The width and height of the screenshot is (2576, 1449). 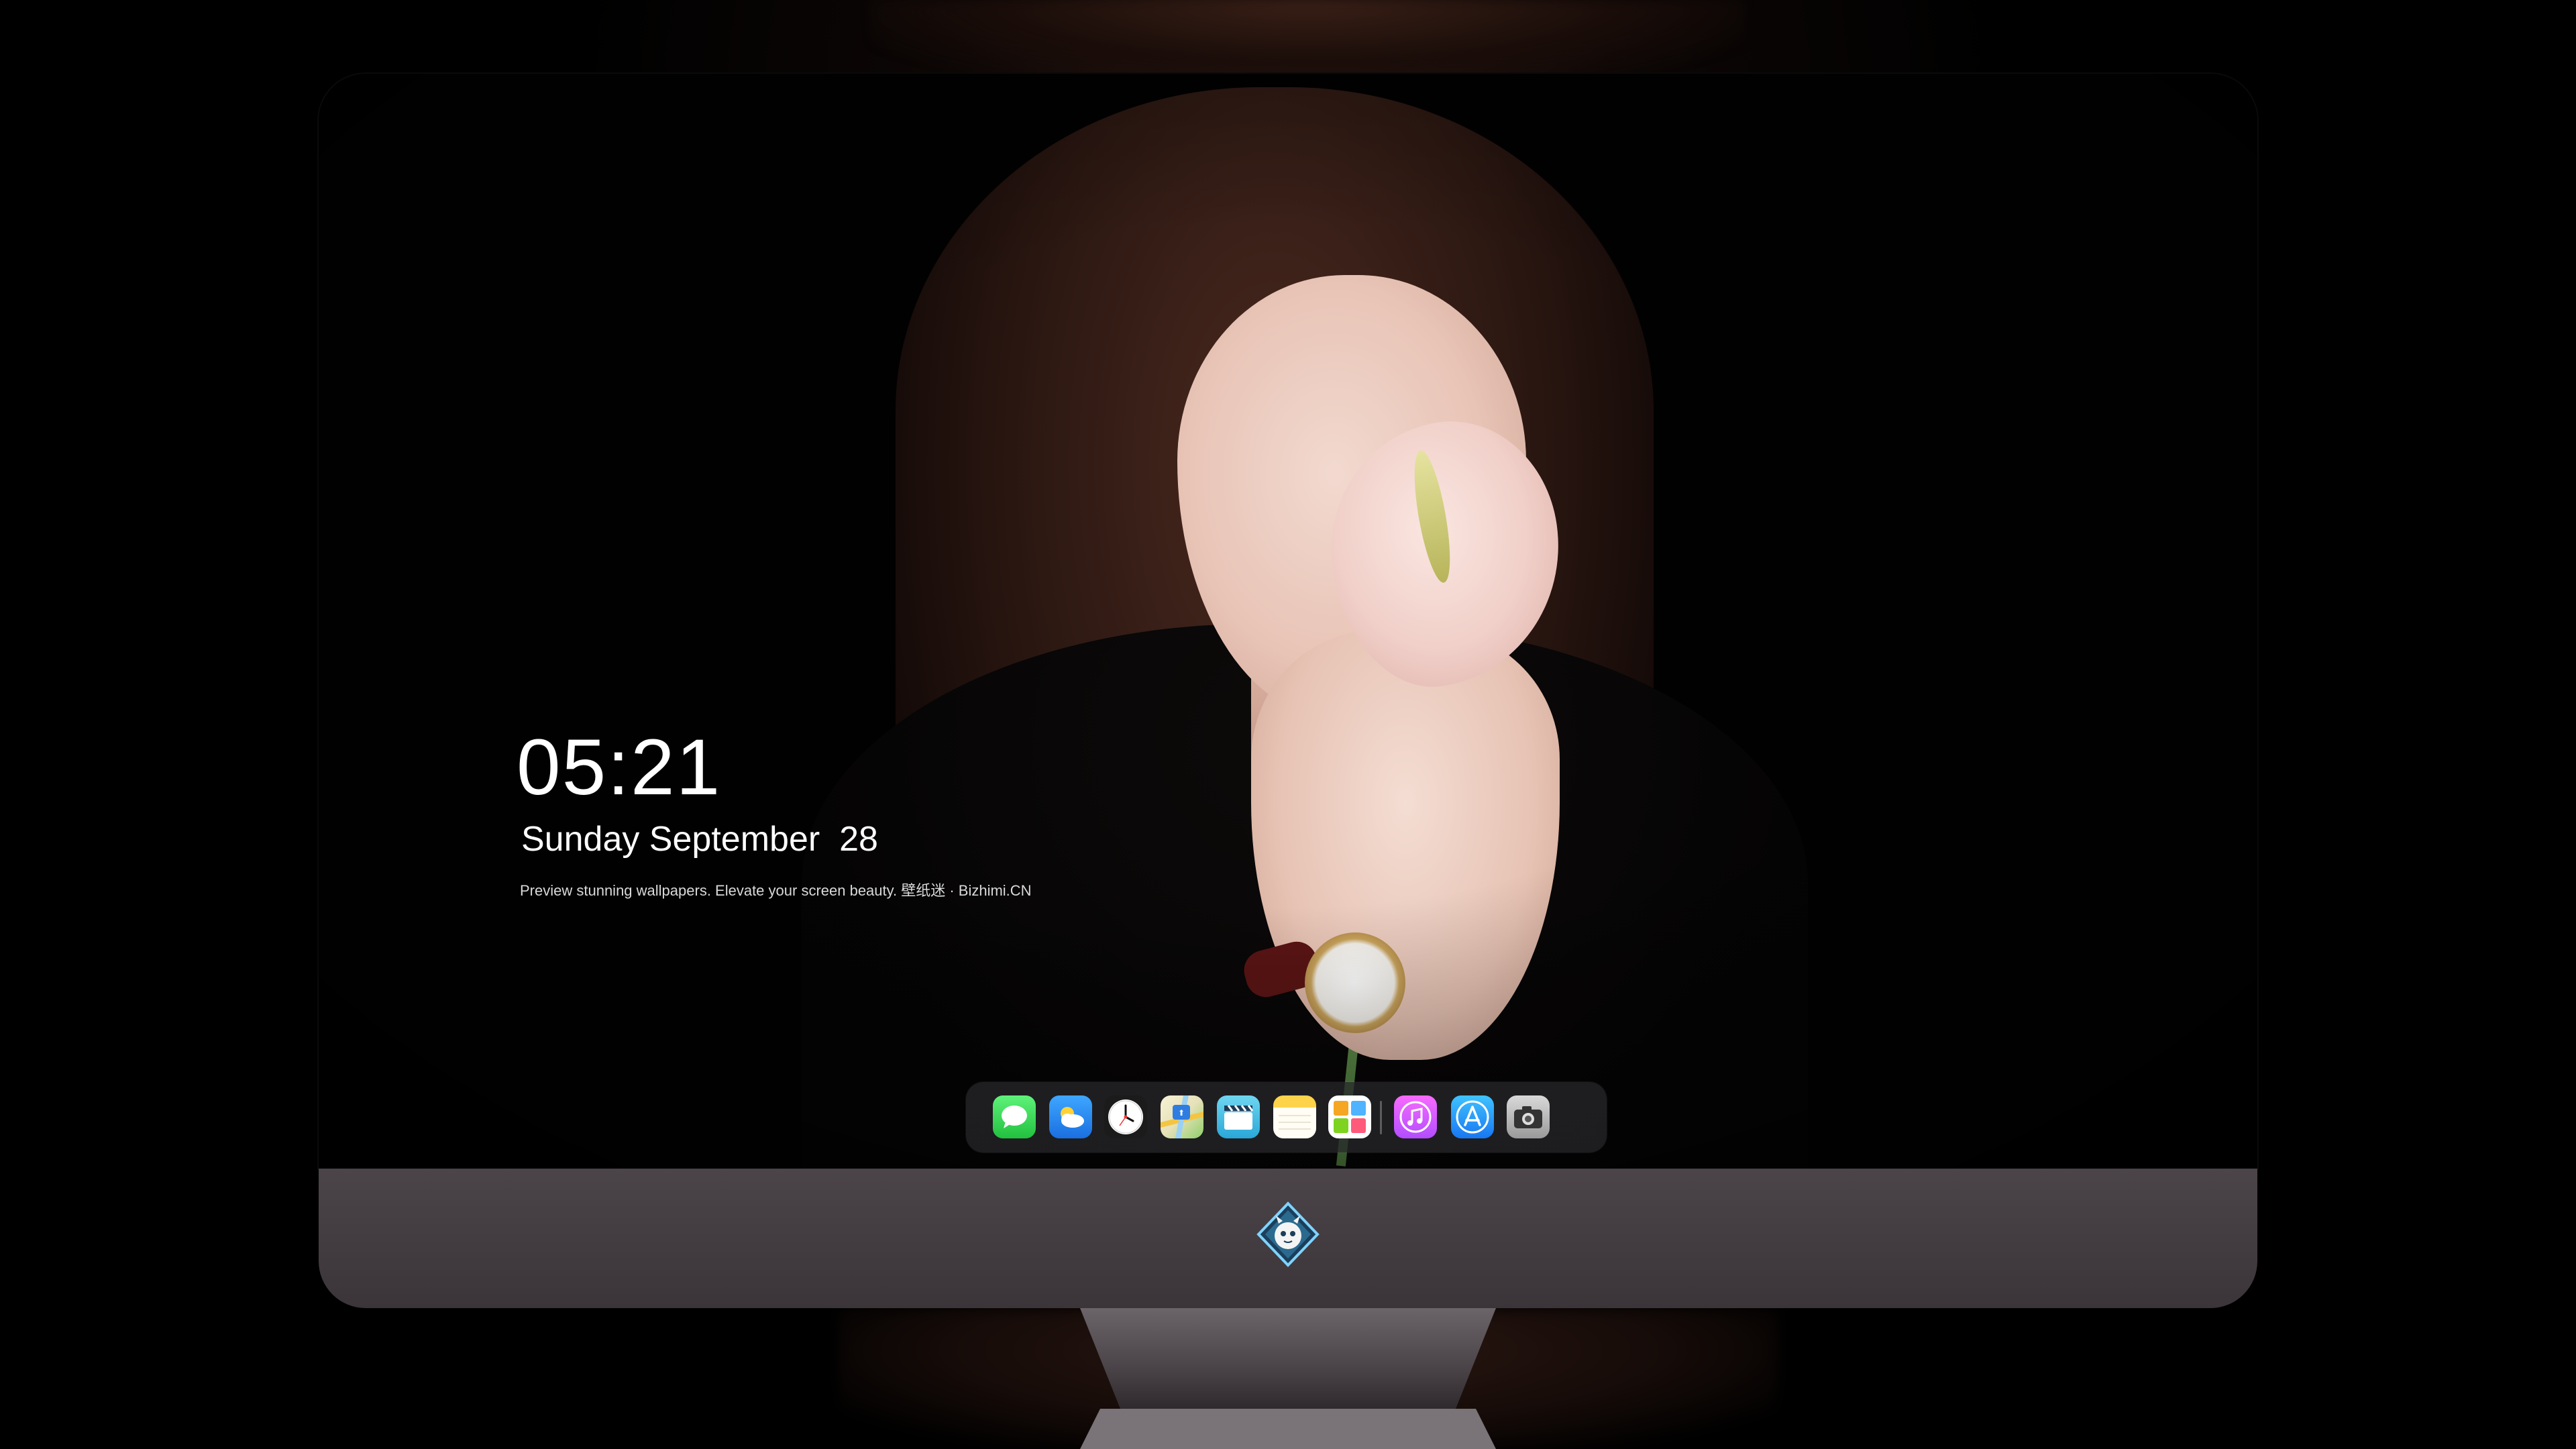 I want to click on maps-icon: ⬆, so click(x=1182, y=1116).